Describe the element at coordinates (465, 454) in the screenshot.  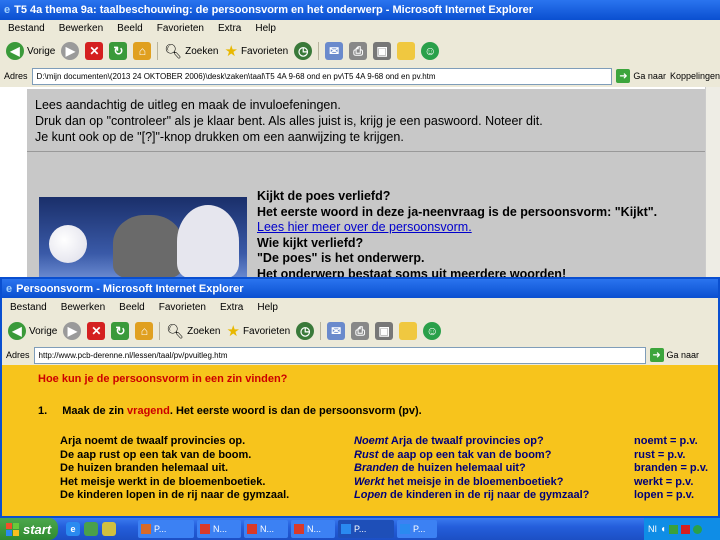
I see `question-rest: de aap op een tak van de boom?` at that location.